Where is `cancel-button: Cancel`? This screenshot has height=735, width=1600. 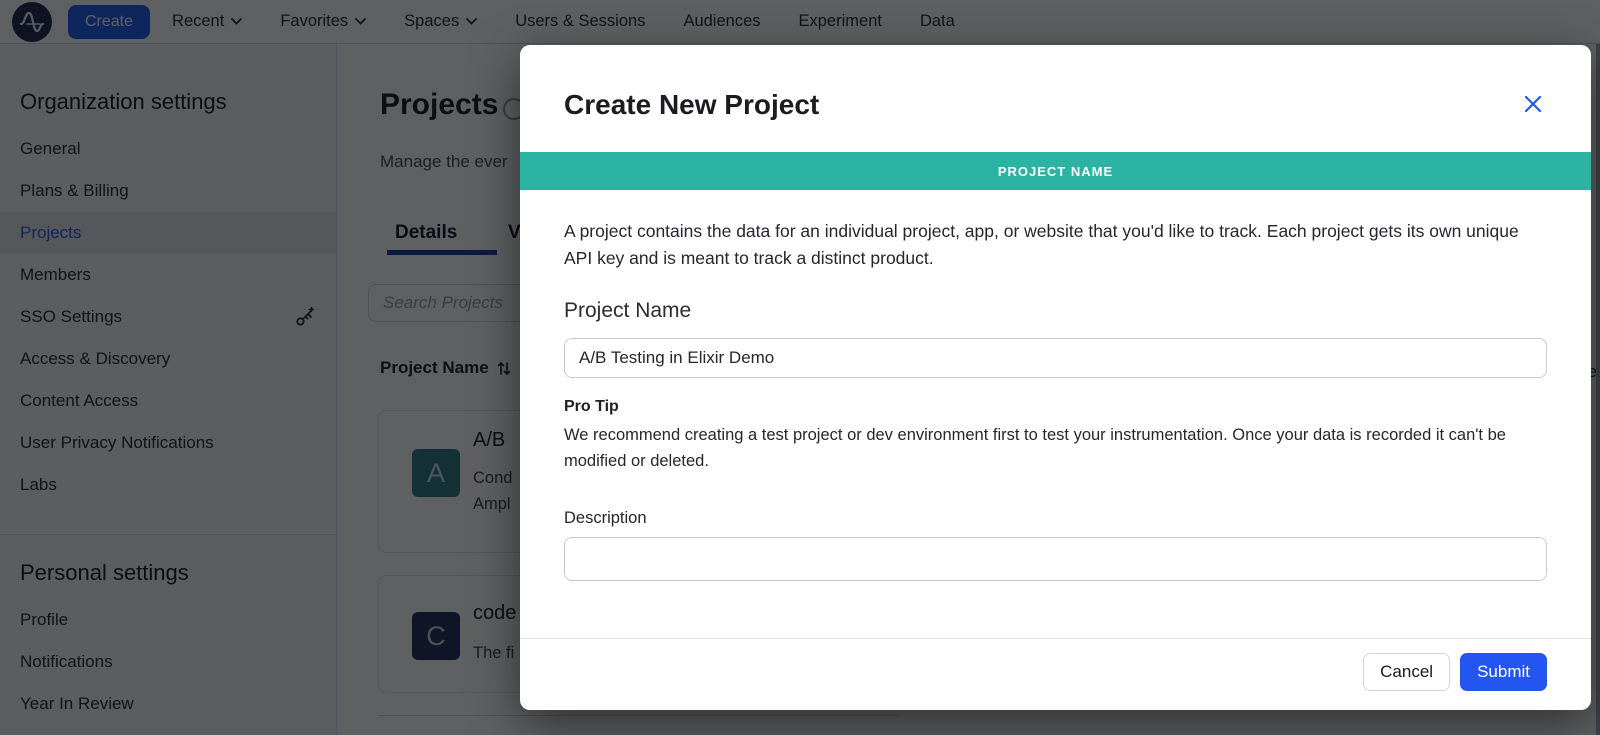
cancel-button: Cancel is located at coordinates (1407, 672).